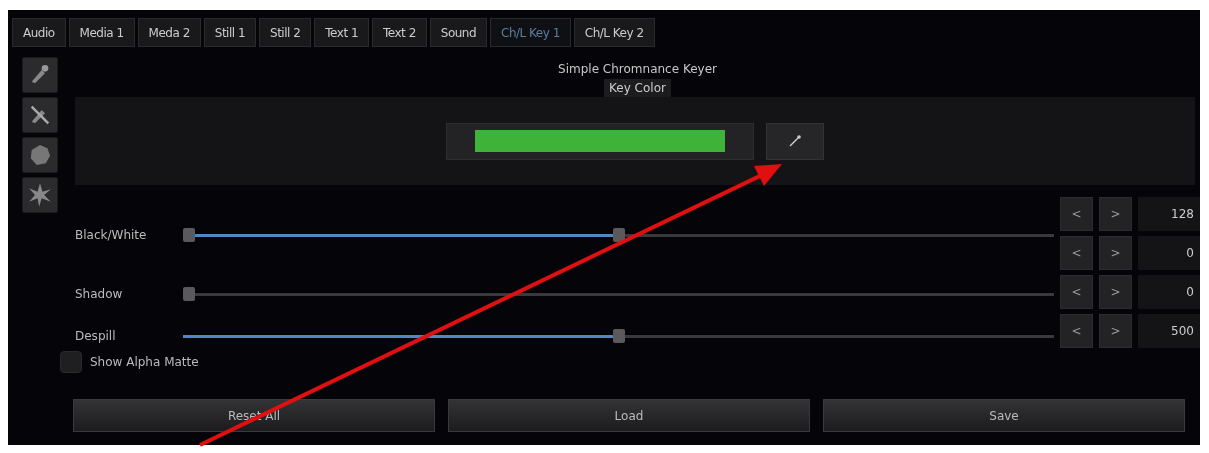  Describe the element at coordinates (795, 141) in the screenshot. I see `eyedropper-icon` at that location.